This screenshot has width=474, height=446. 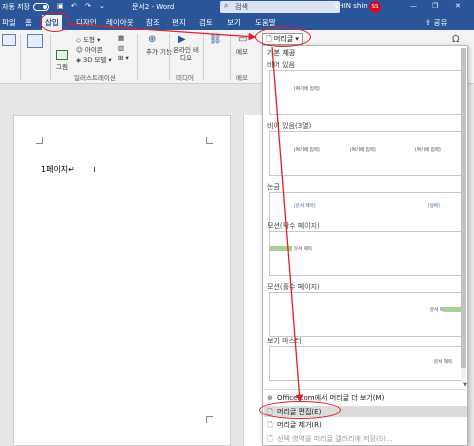 What do you see at coordinates (465, 385) in the screenshot?
I see `scroll-down-arrow-icon: ▼` at bounding box center [465, 385].